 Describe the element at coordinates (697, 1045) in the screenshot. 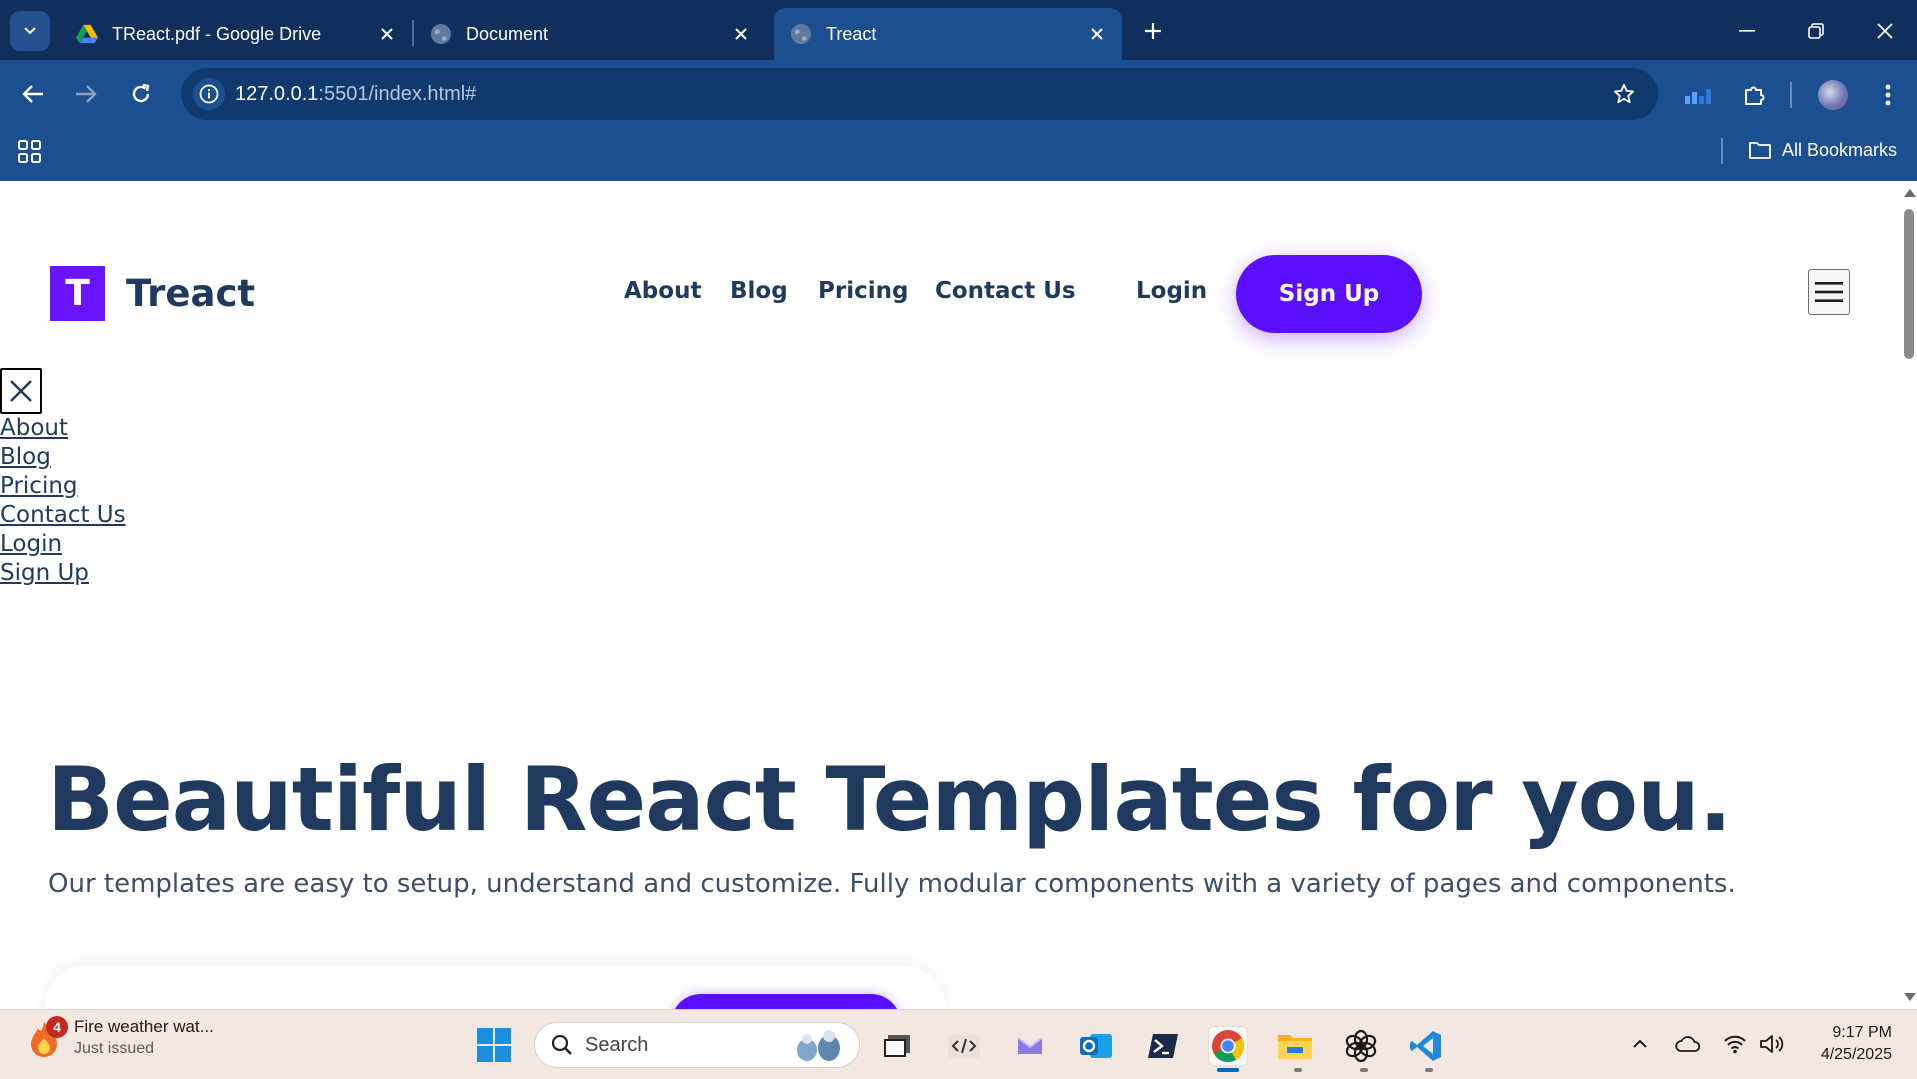

I see `taskbar-search: Search` at that location.